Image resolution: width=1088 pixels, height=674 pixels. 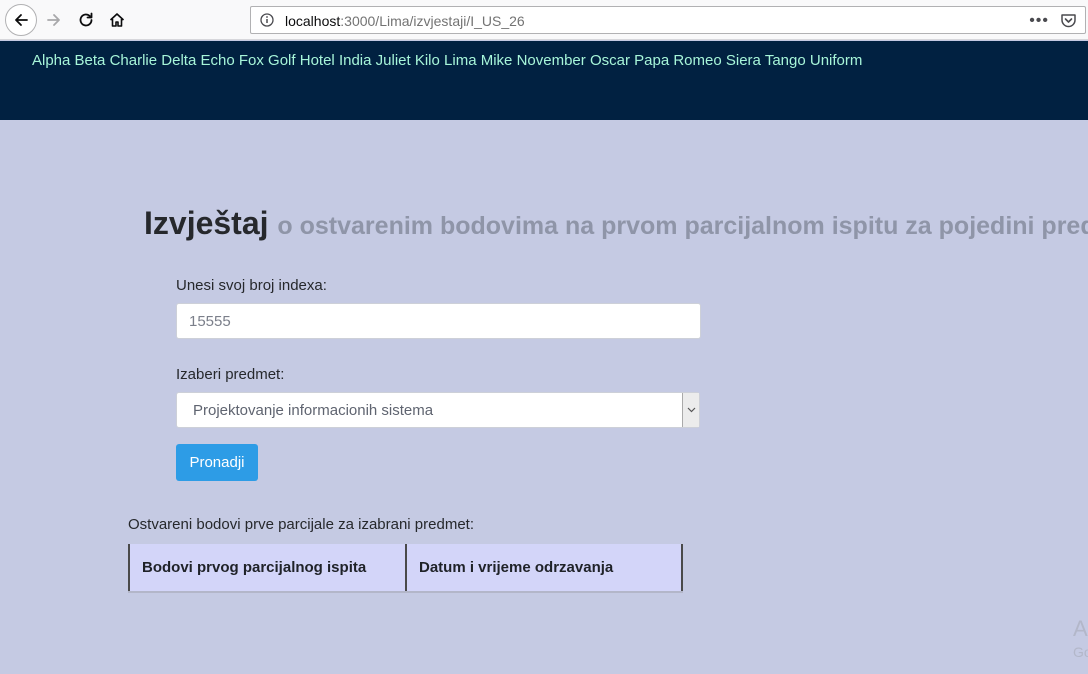 I want to click on nav-link-kilo: Kilo, so click(x=427, y=60).